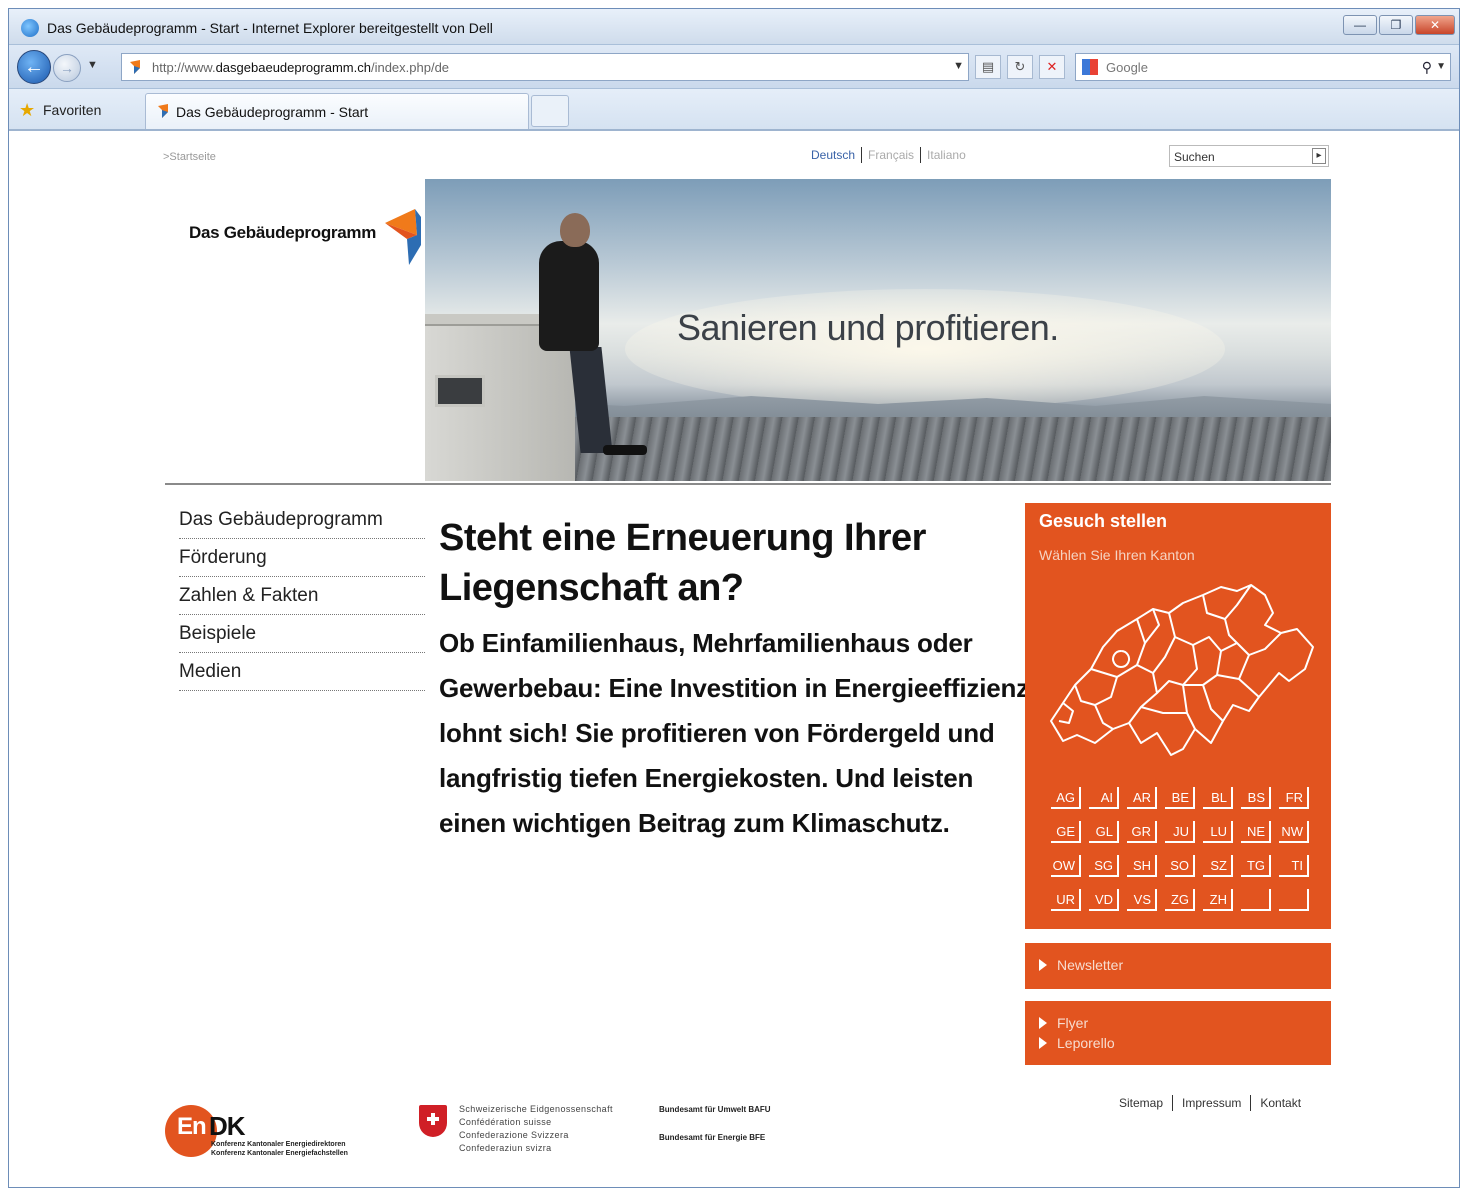  I want to click on language-separator, so click(921, 155).